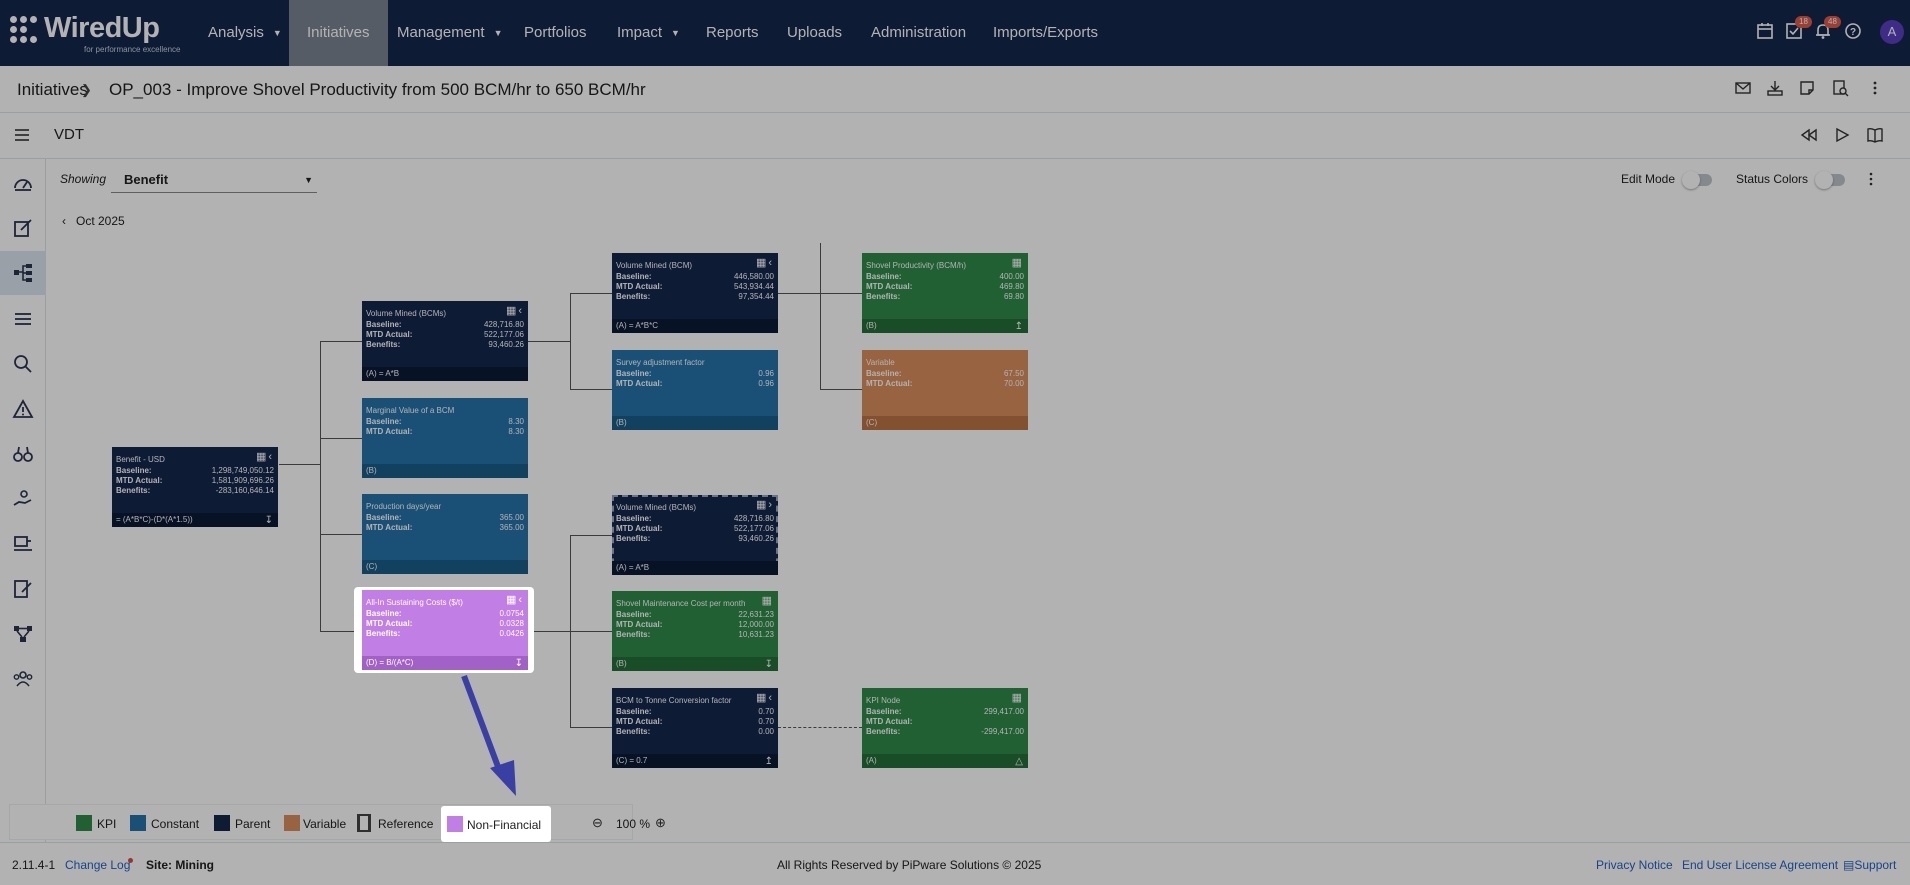  Describe the element at coordinates (633, 824) in the screenshot. I see `zoom-level: 100 %` at that location.